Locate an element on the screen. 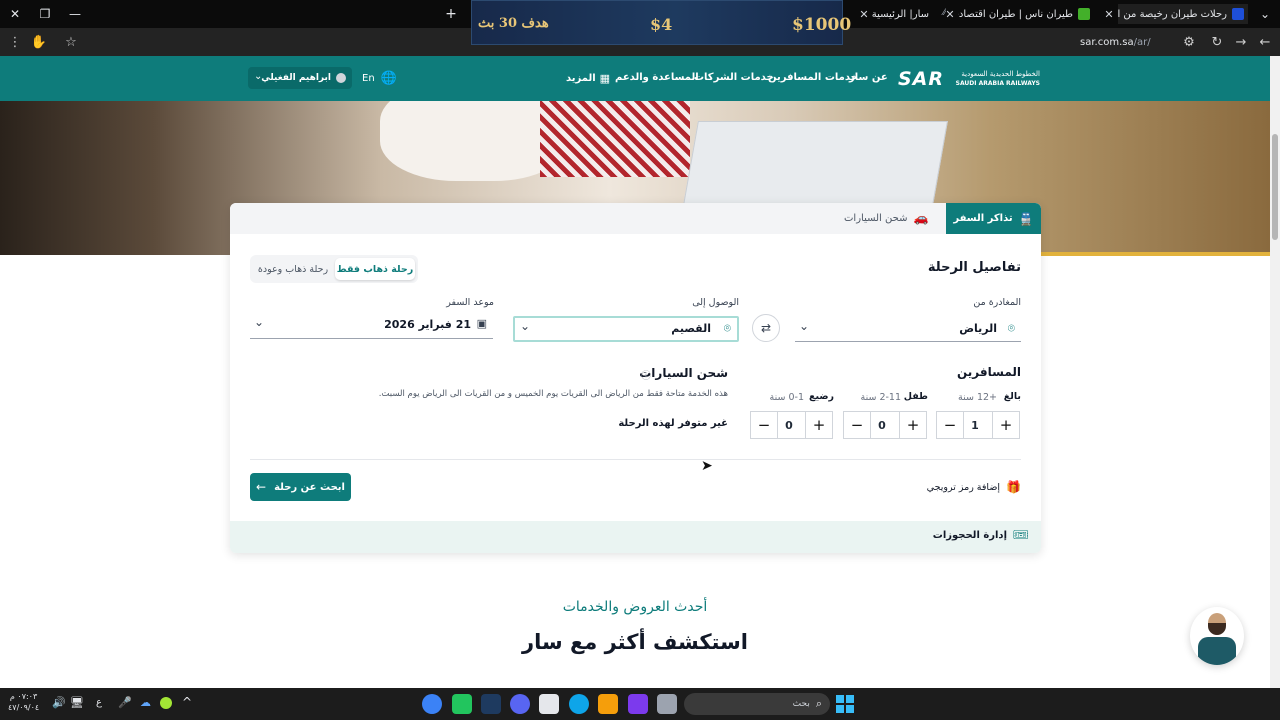  infant-decrement-button: − is located at coordinates (764, 425).